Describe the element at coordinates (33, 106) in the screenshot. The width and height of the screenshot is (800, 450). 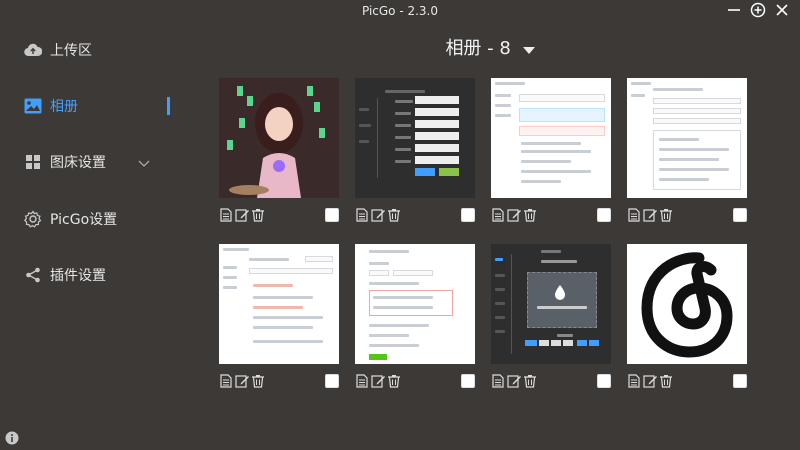
I see `image-icon` at that location.